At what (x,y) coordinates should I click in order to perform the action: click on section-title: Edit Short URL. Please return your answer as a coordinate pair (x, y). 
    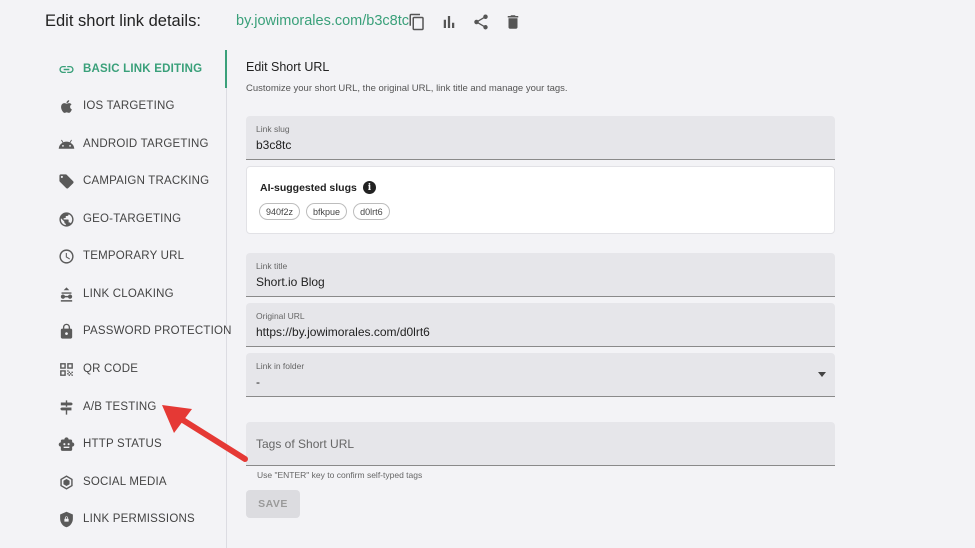
    Looking at the image, I should click on (288, 67).